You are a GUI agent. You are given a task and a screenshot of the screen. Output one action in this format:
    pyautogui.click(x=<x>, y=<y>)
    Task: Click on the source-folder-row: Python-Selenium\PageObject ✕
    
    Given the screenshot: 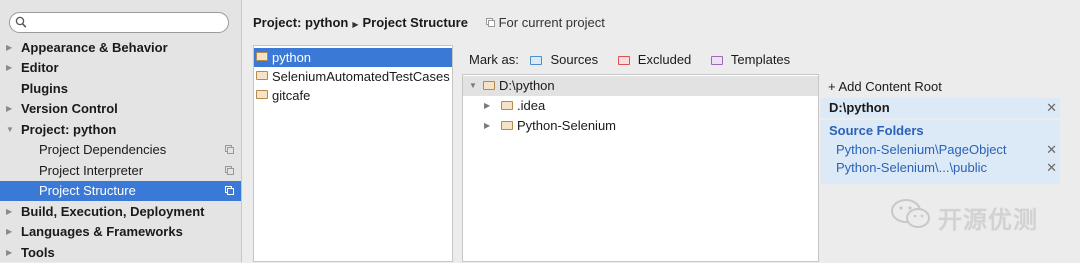 What is the action you would take?
    pyautogui.click(x=940, y=150)
    